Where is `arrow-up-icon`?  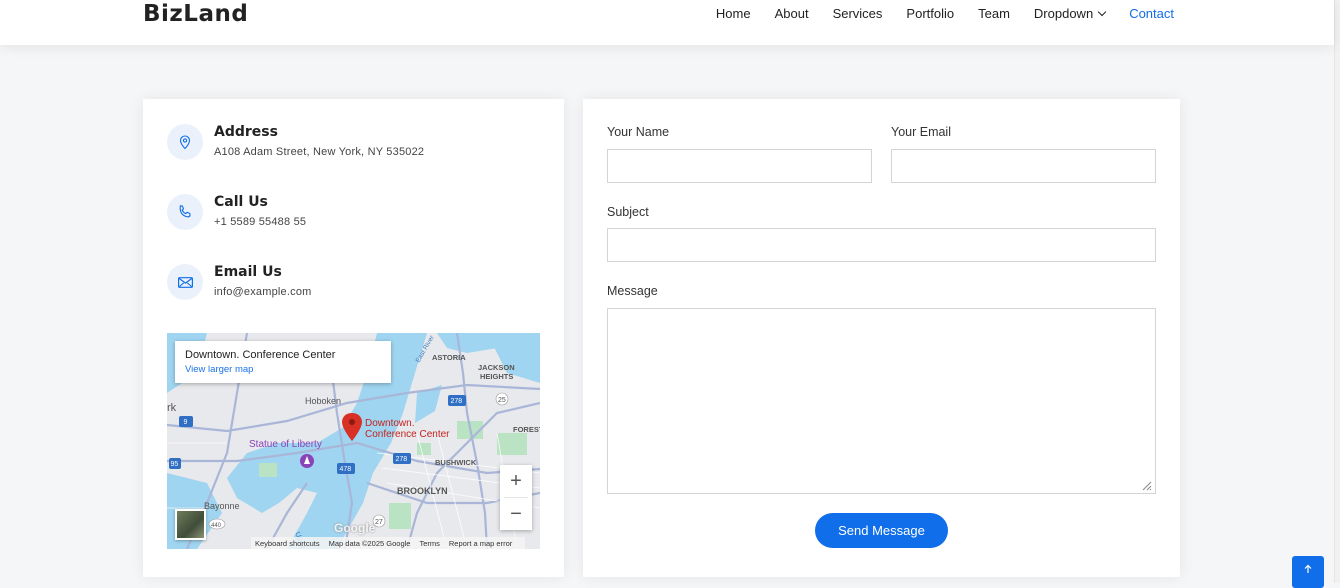 arrow-up-icon is located at coordinates (1308, 568).